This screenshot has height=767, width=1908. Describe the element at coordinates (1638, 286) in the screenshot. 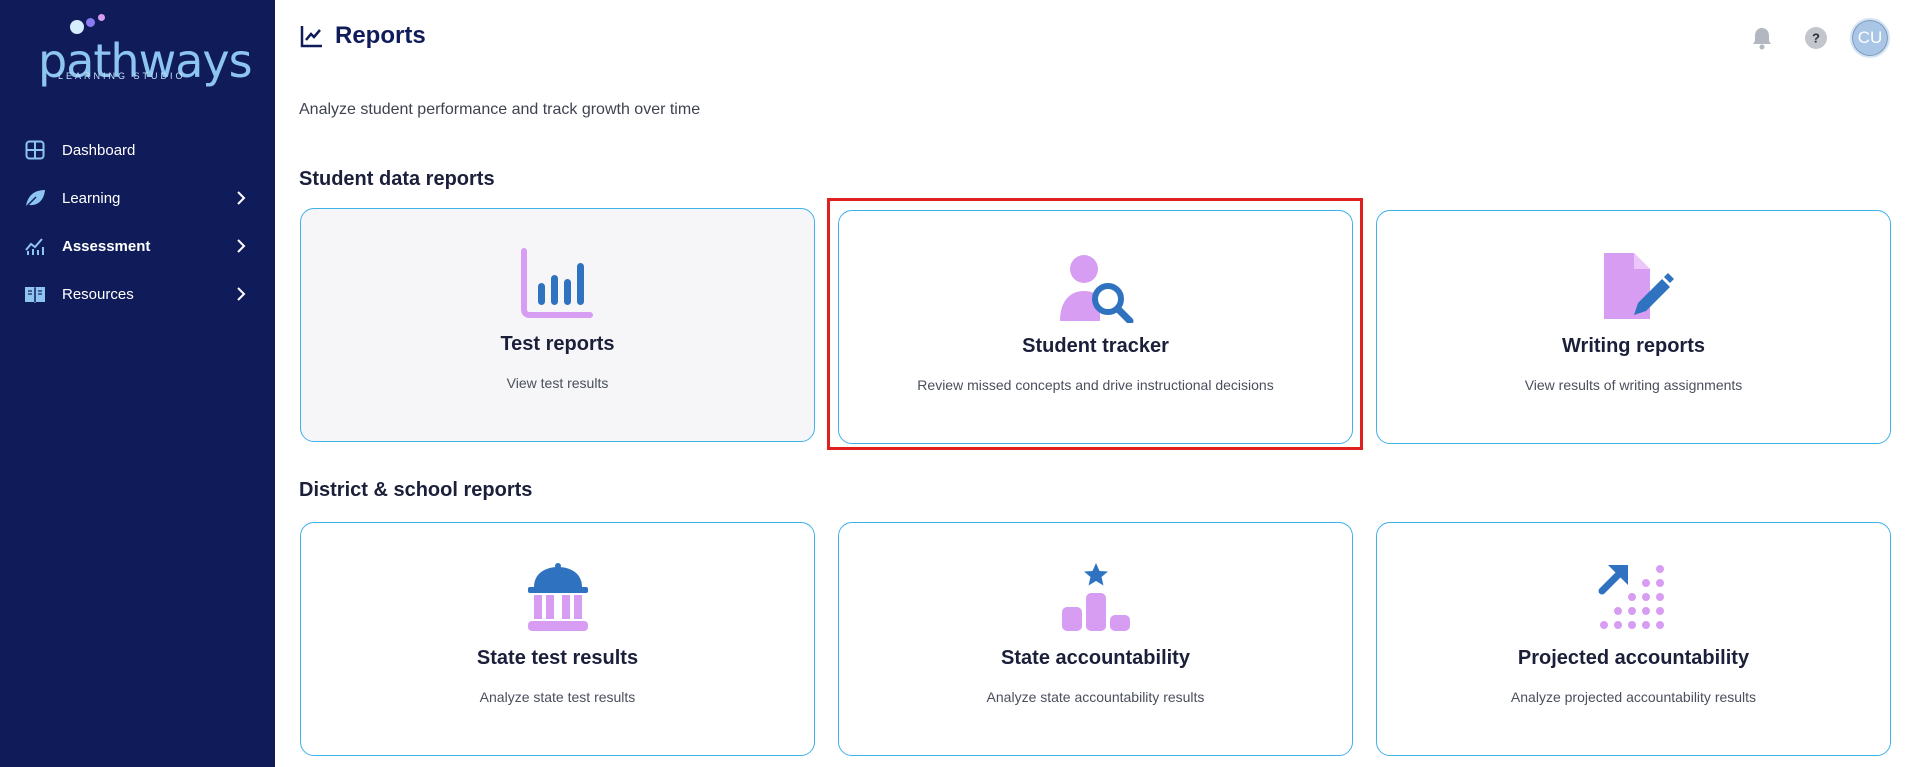

I see `document-pen-icon` at that location.